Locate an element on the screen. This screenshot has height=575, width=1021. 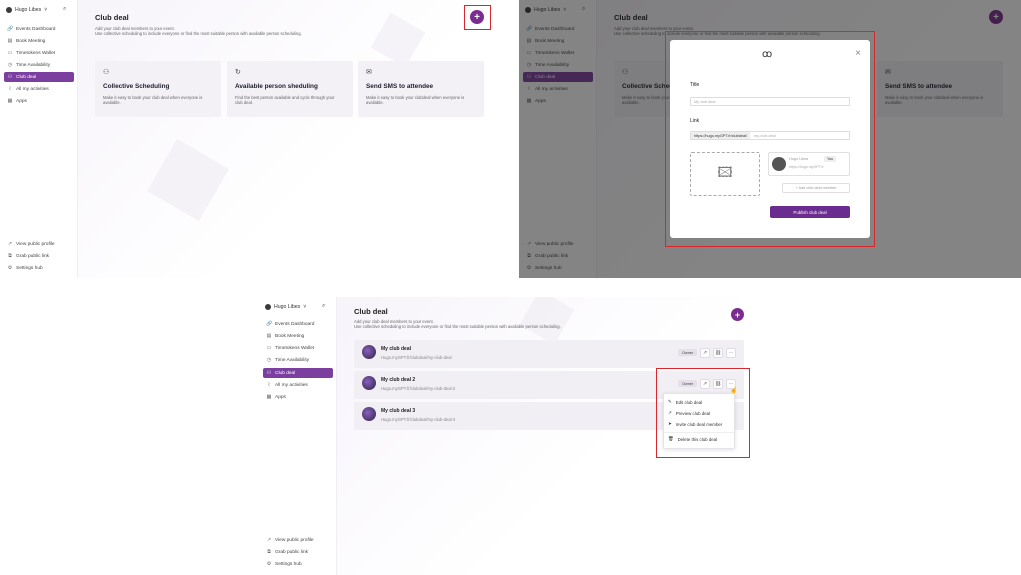
card-title: Collective Scheduling is located at coordinates (136, 86).